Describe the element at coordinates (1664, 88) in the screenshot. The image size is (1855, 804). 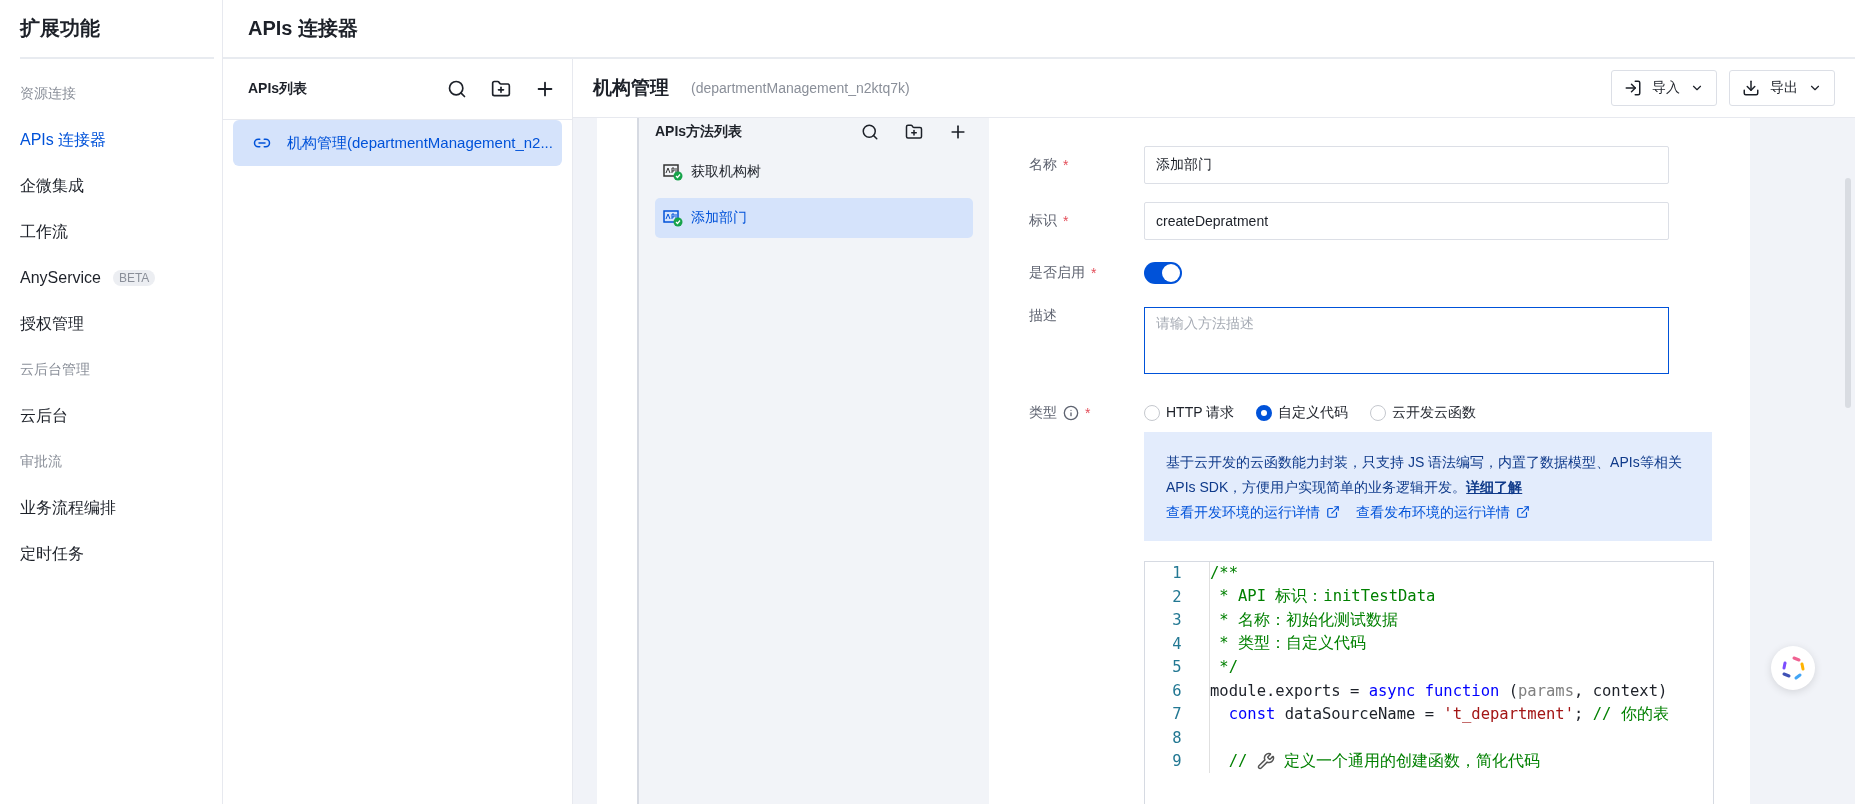
I see `import-button: 导入` at that location.